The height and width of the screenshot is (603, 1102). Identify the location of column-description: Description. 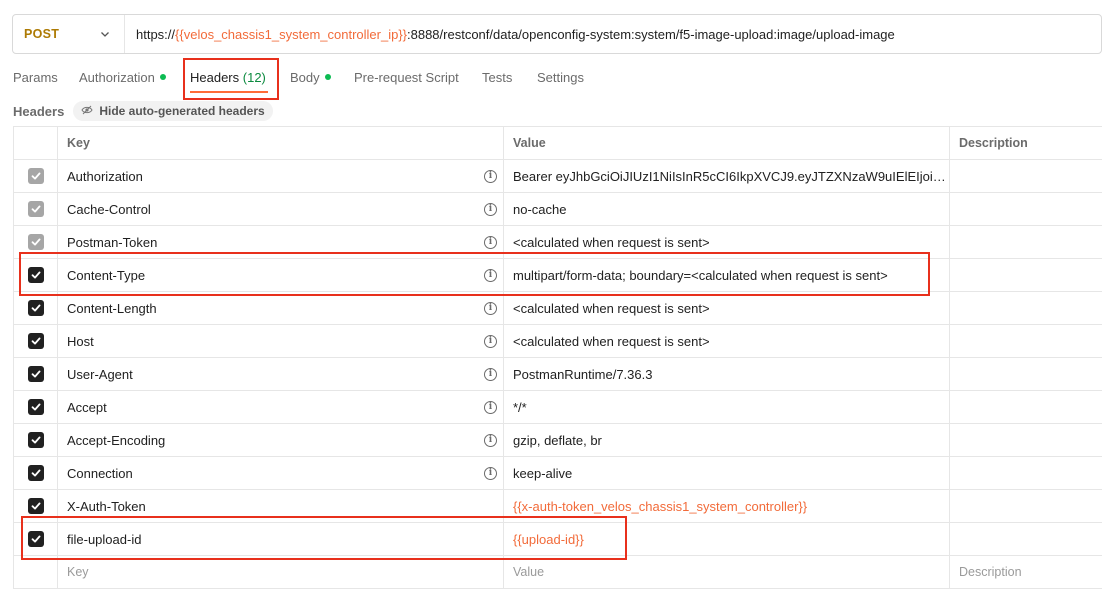
(993, 143).